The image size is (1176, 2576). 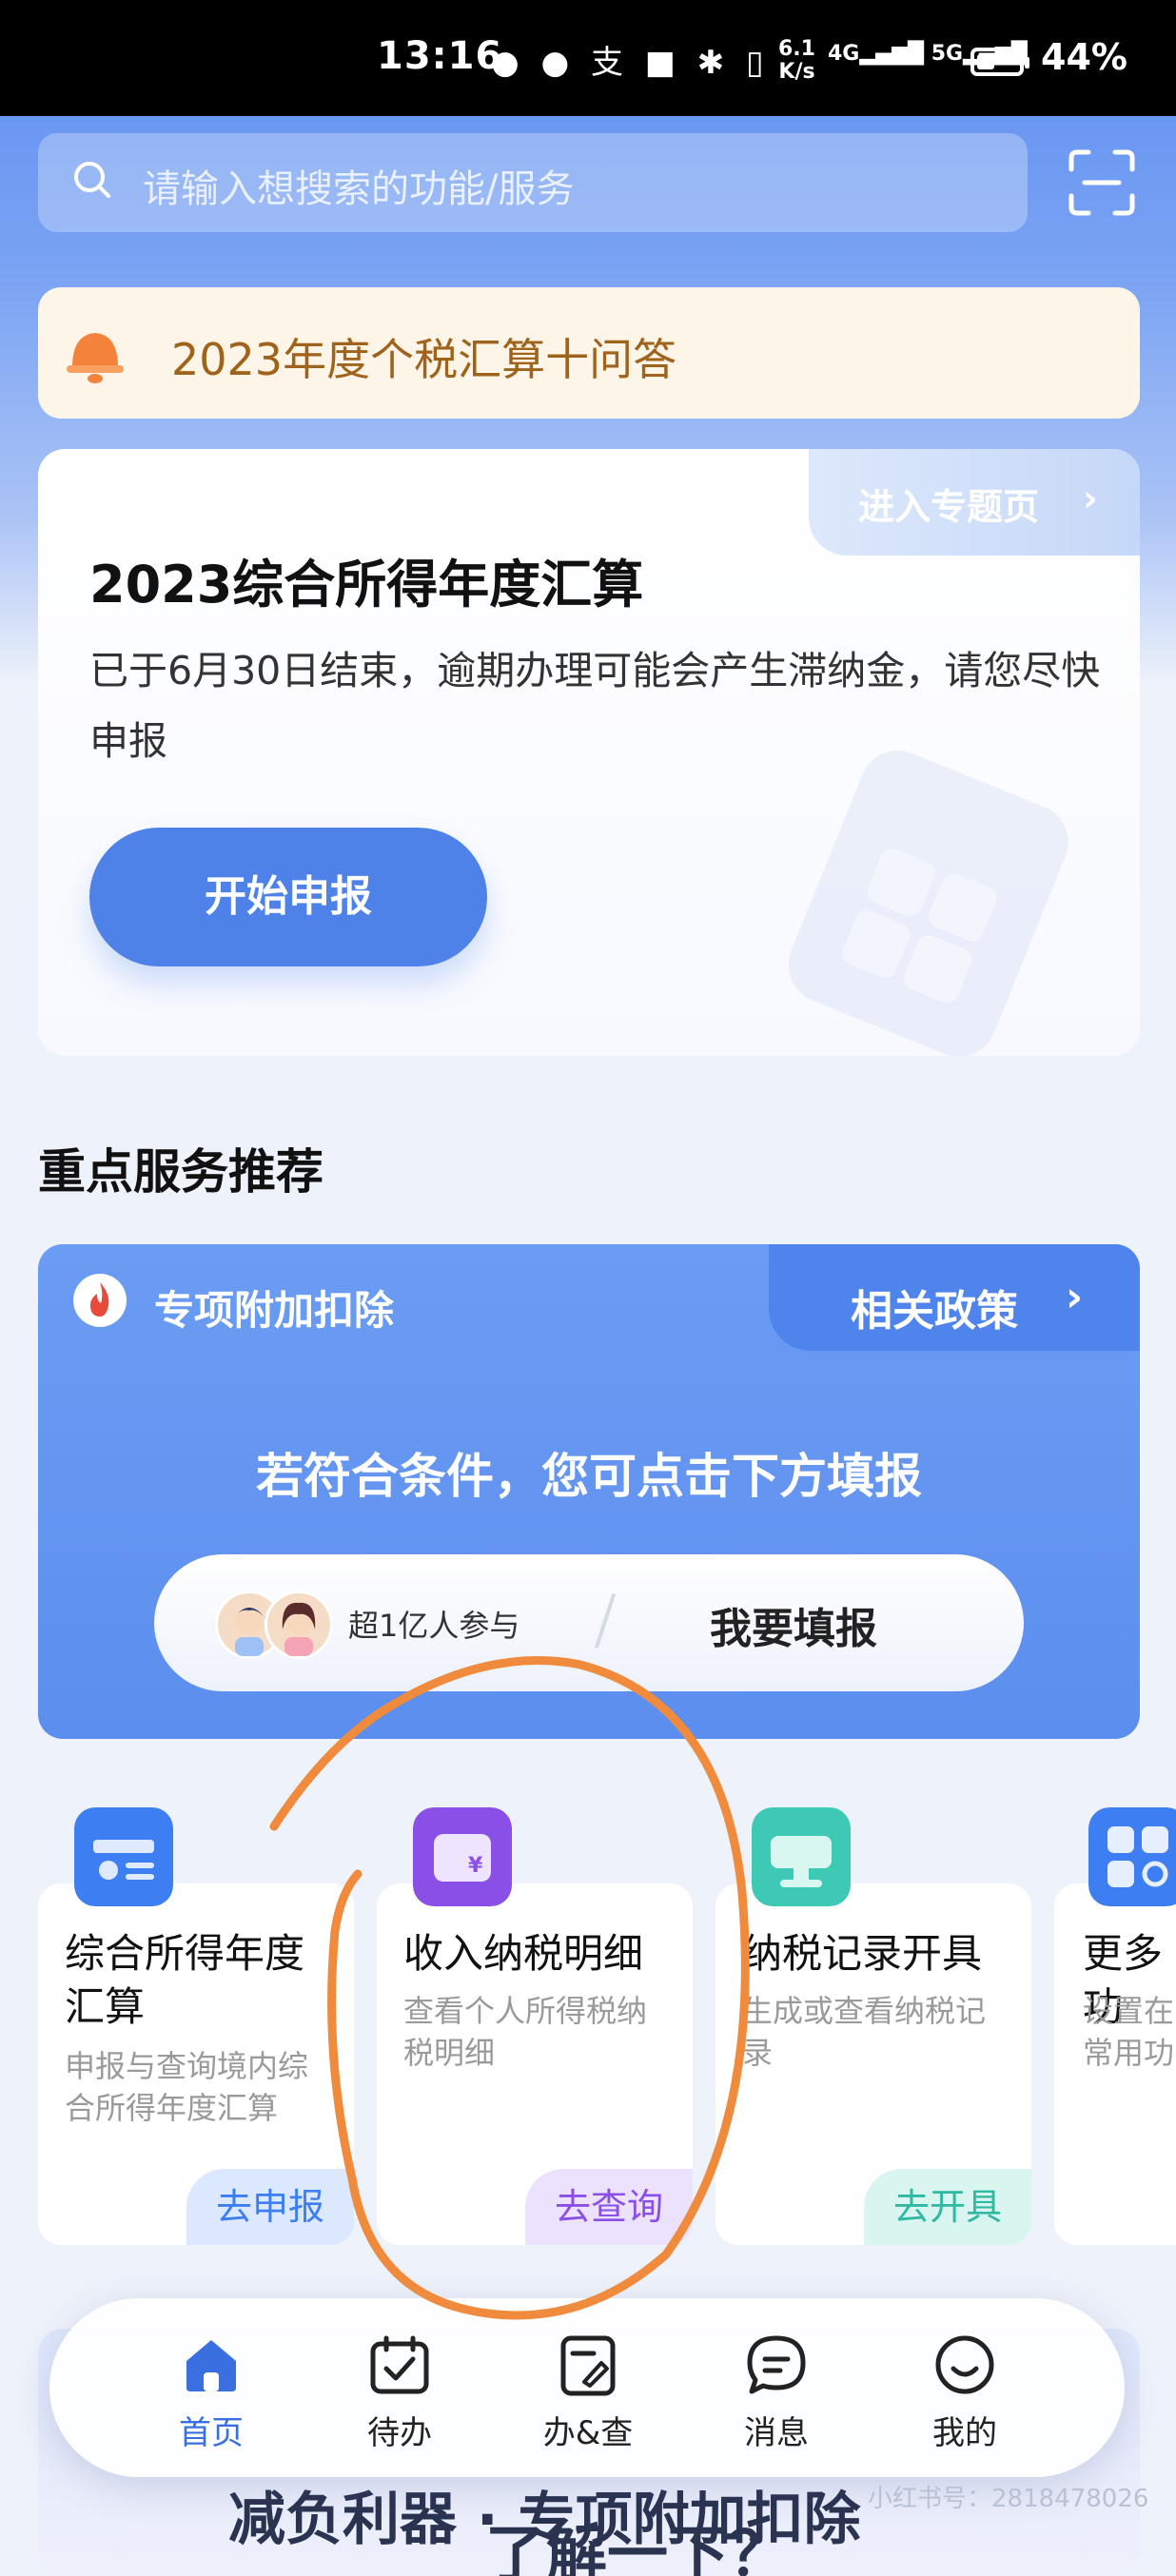 What do you see at coordinates (630, 63) in the screenshot?
I see `notification-icons: ● ● 支 ■ ✱ ▯` at bounding box center [630, 63].